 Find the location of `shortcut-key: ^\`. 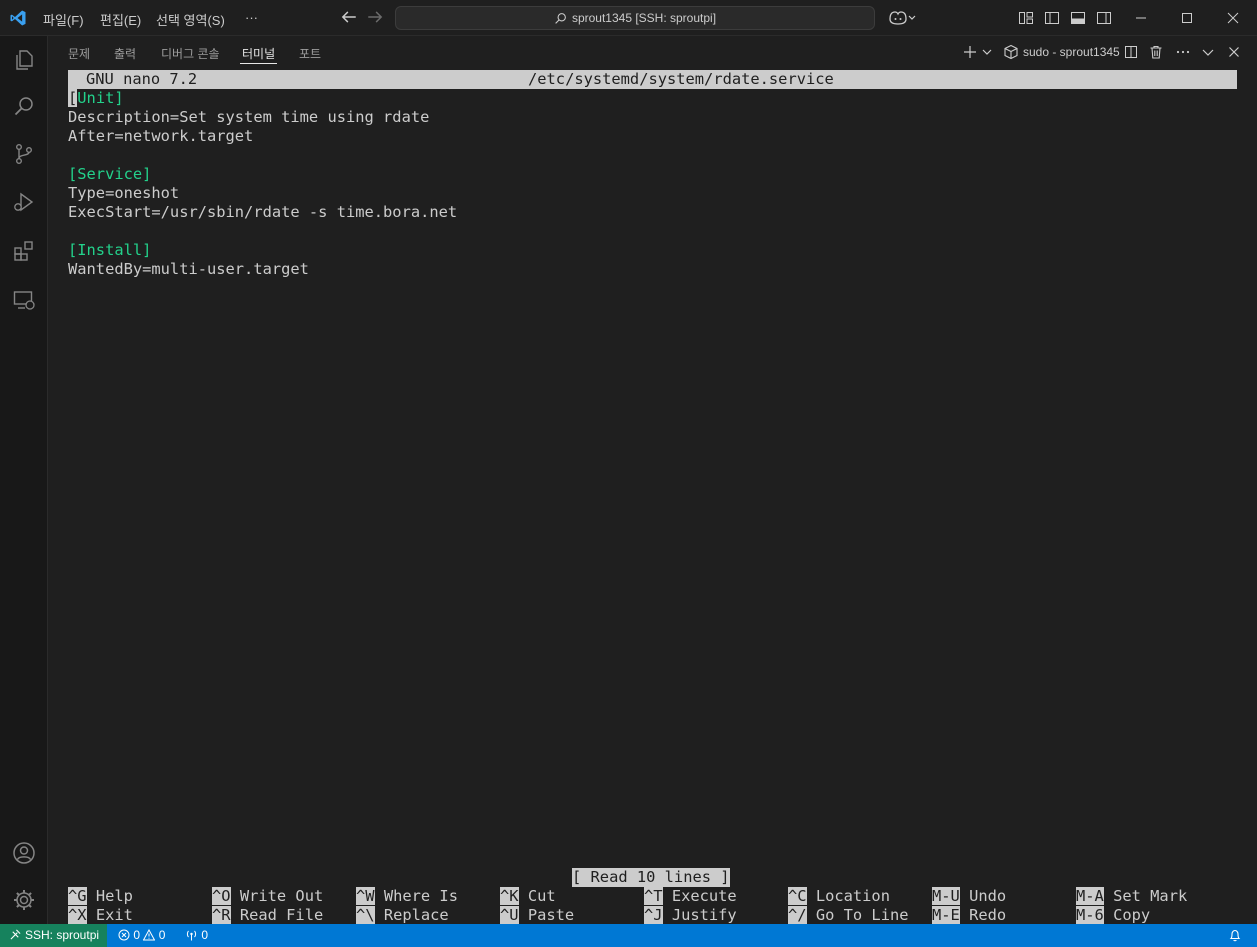

shortcut-key: ^\ is located at coordinates (365, 915).